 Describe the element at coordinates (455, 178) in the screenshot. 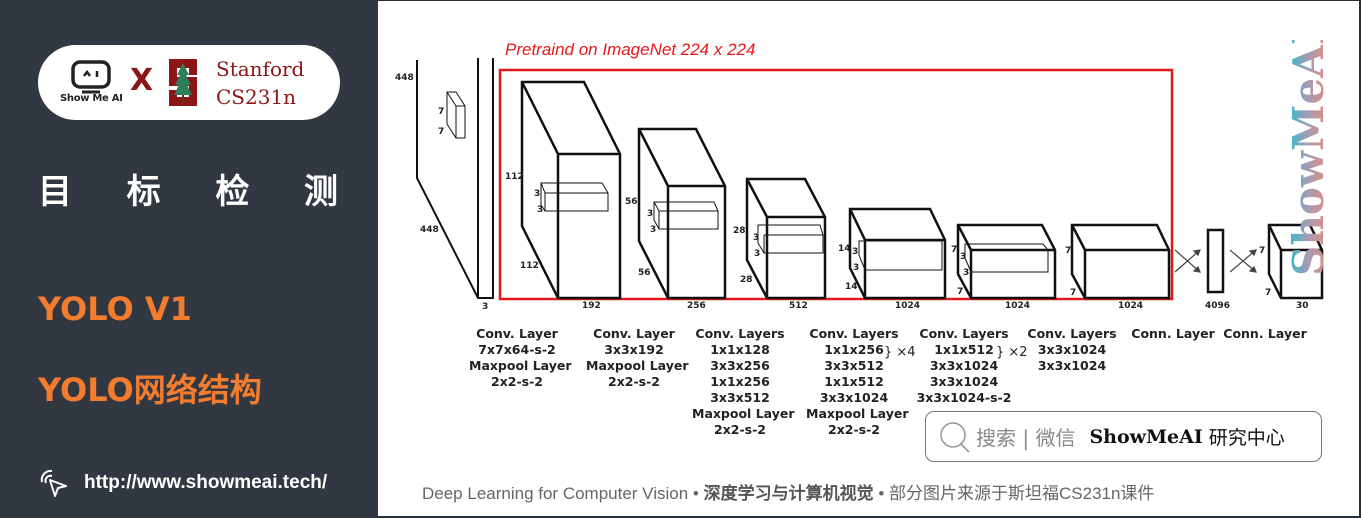

I see `input-block` at that location.